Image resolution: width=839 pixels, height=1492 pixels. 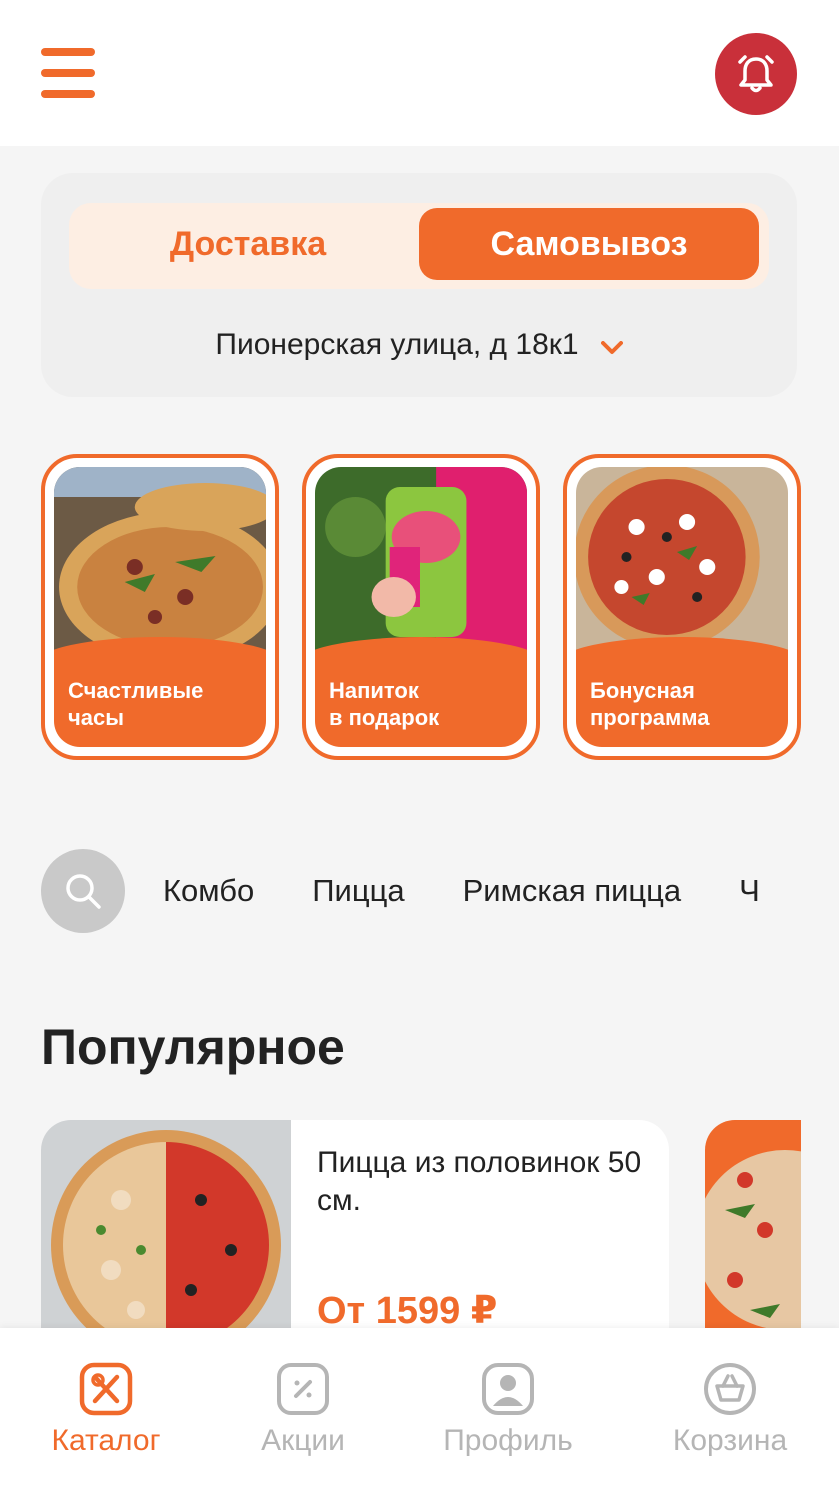 What do you see at coordinates (508, 1440) in the screenshot?
I see `tab-label: Профиль` at bounding box center [508, 1440].